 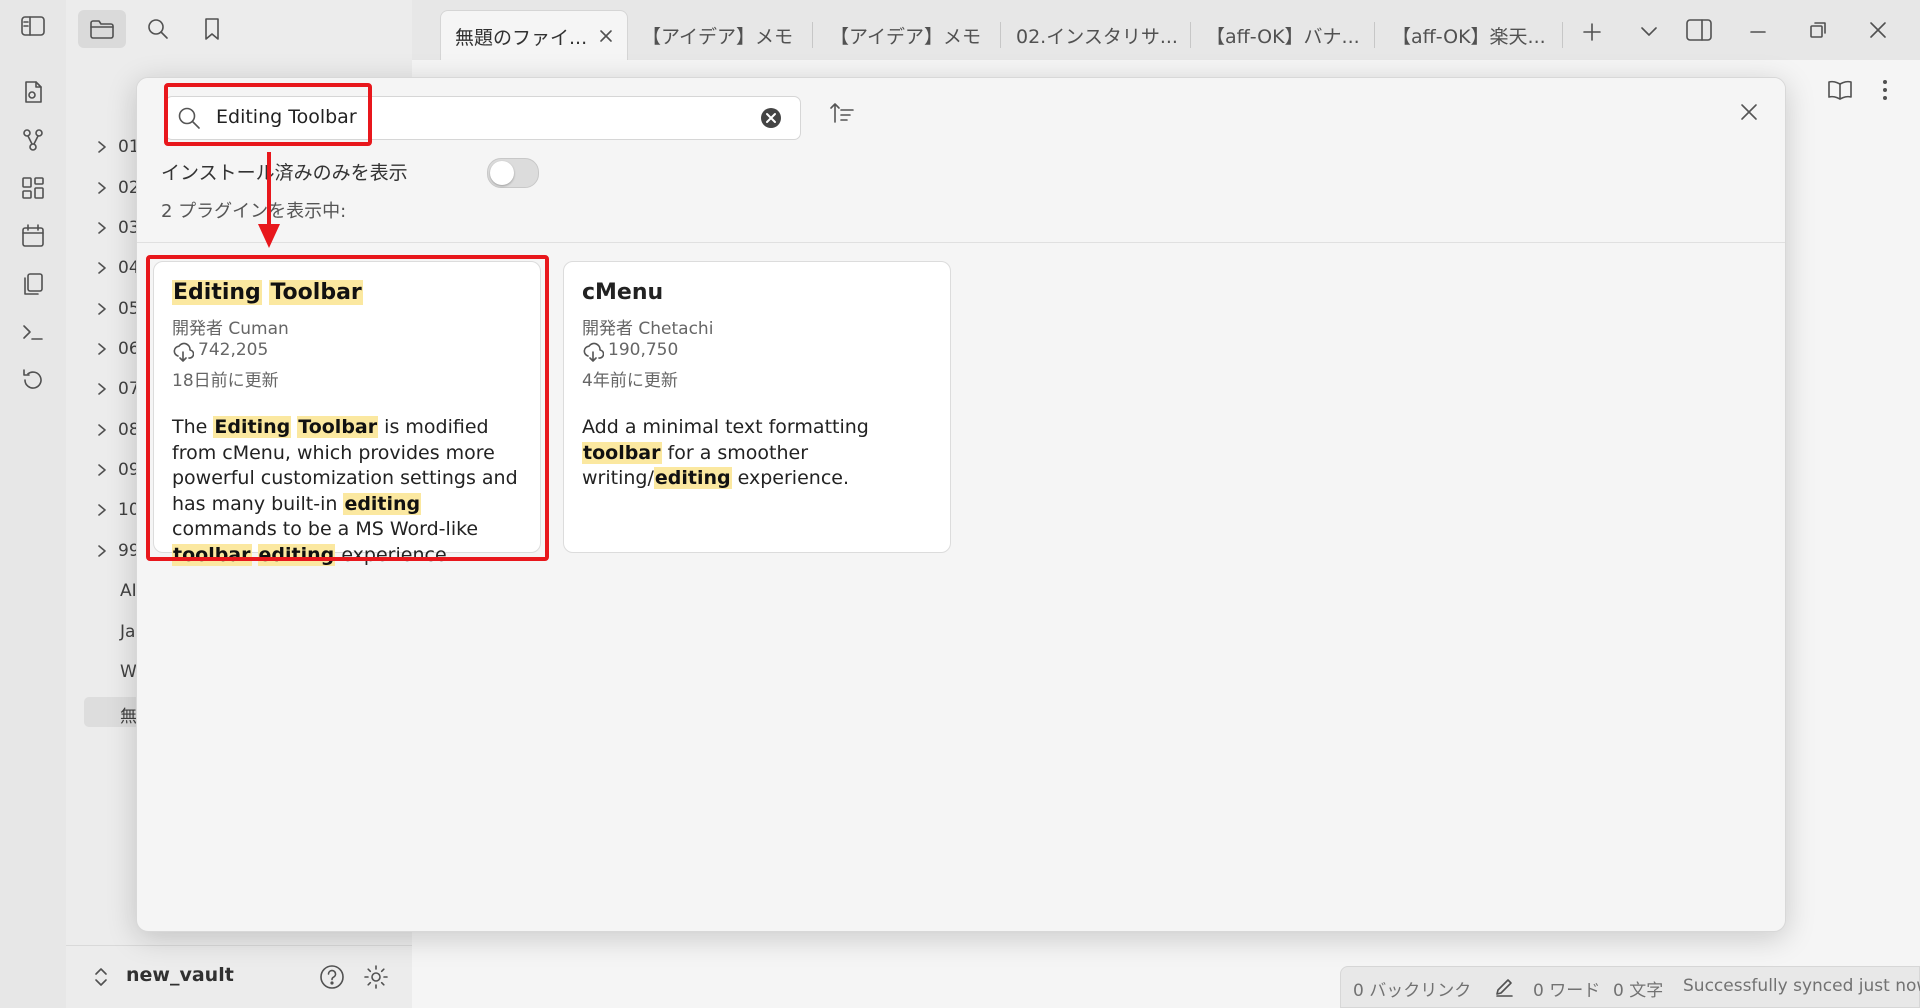 I want to click on annotation-box-search, so click(x=268, y=114).